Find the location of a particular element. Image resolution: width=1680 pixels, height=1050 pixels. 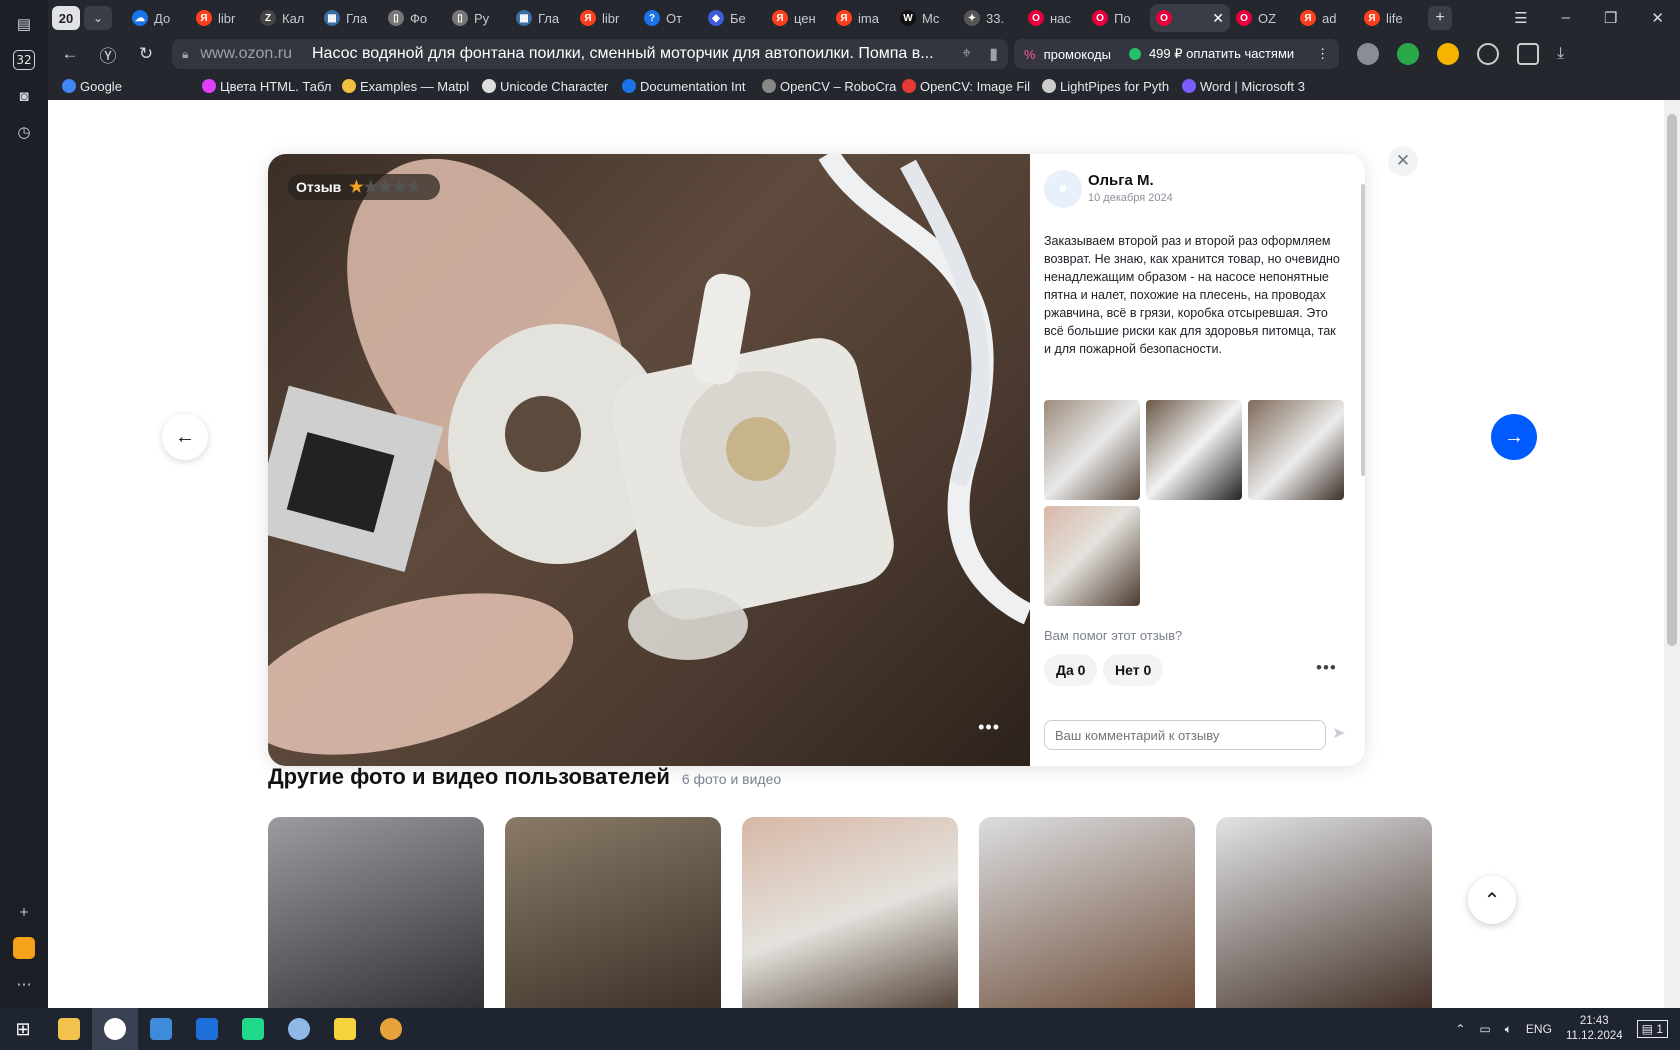

browser-tab: Oнас is located at coordinates (1054, 18).